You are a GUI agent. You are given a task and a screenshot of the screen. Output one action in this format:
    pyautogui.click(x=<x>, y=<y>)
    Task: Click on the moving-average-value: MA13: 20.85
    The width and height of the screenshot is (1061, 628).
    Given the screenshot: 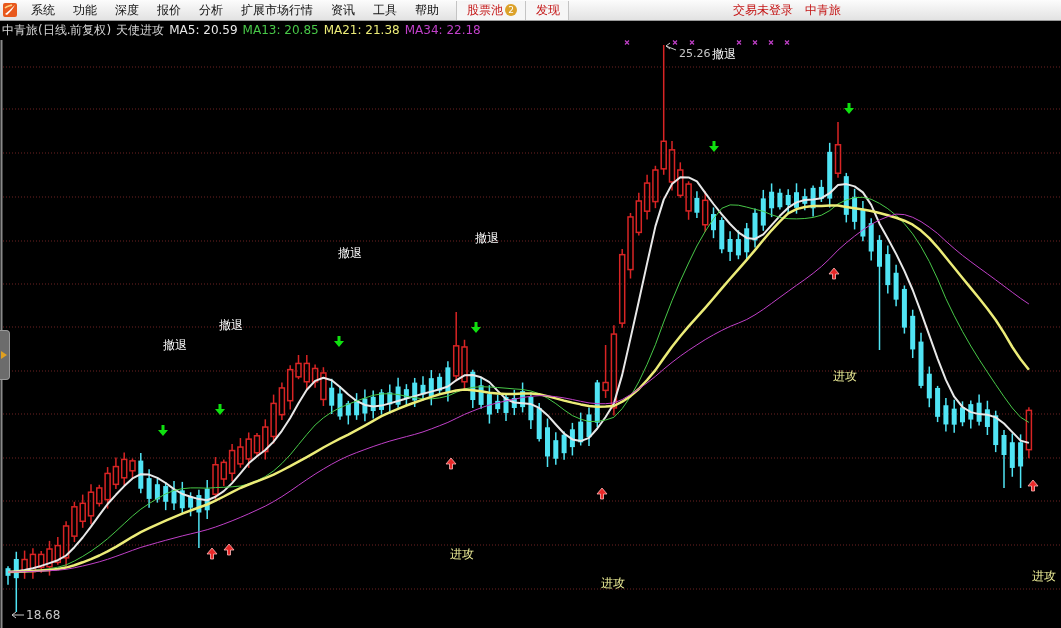 What is the action you would take?
    pyautogui.click(x=280, y=30)
    